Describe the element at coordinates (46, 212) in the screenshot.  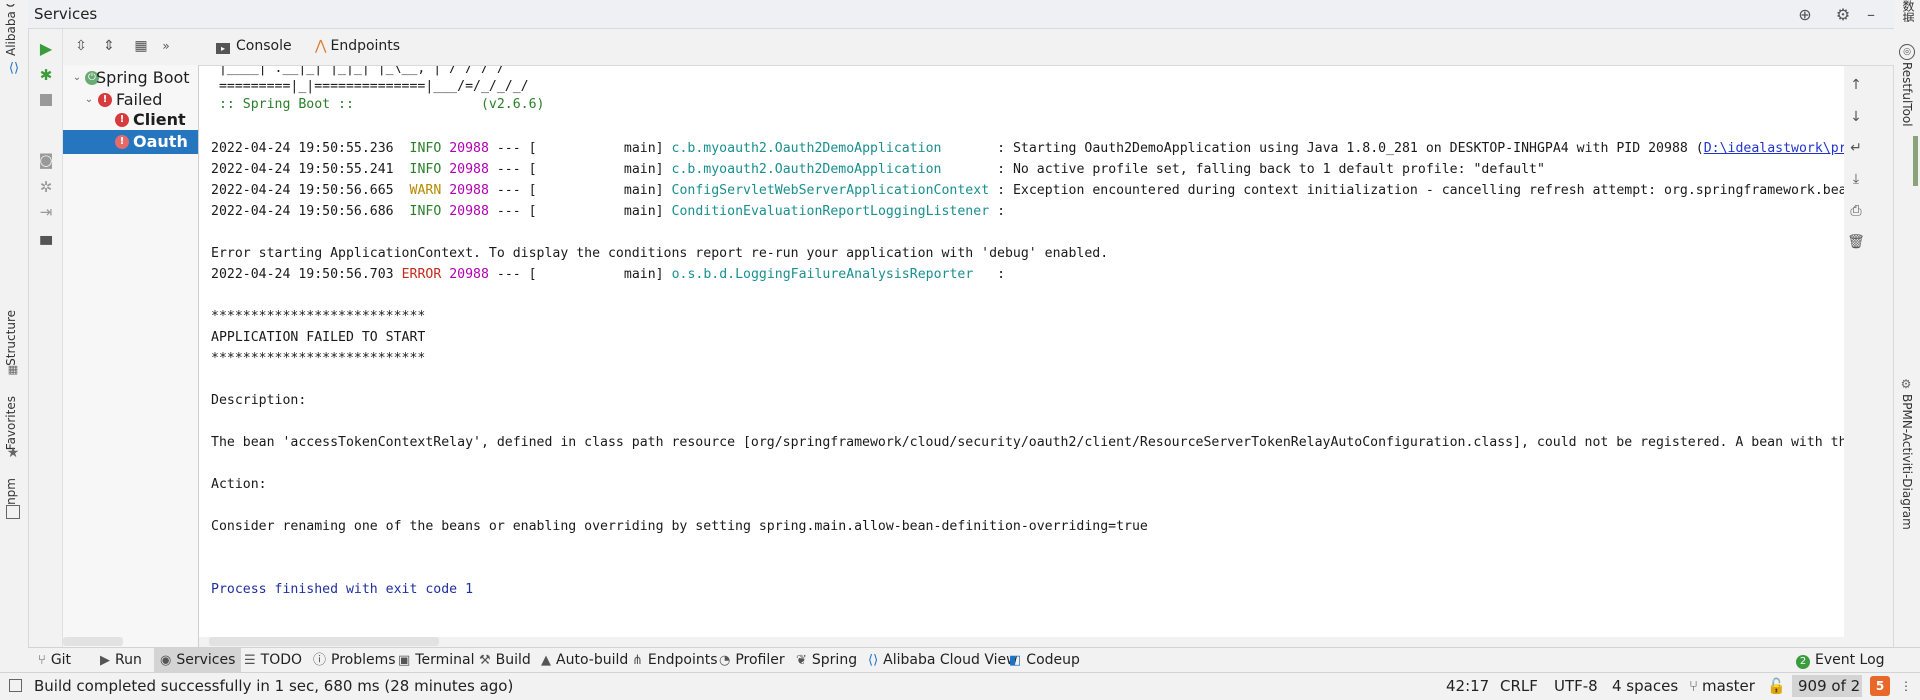
I see `exit-icon: ⇥` at that location.